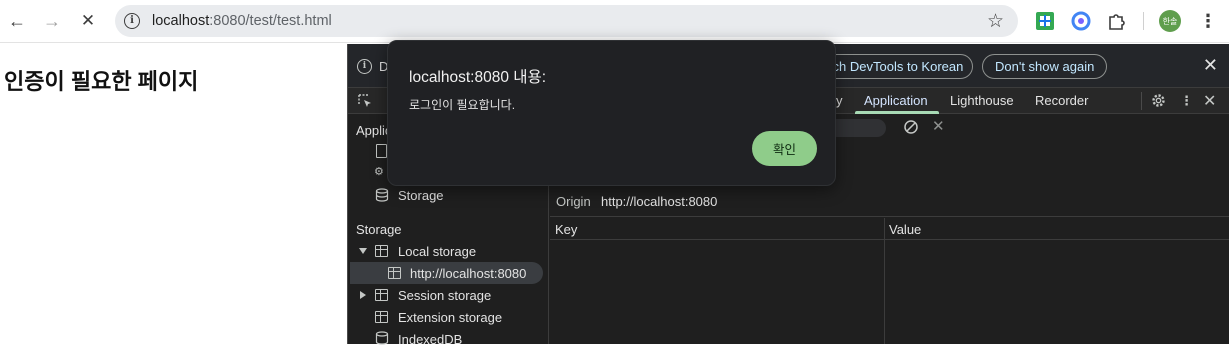 The image size is (1229, 347). I want to click on storage-section-heading: Storage, so click(379, 229).